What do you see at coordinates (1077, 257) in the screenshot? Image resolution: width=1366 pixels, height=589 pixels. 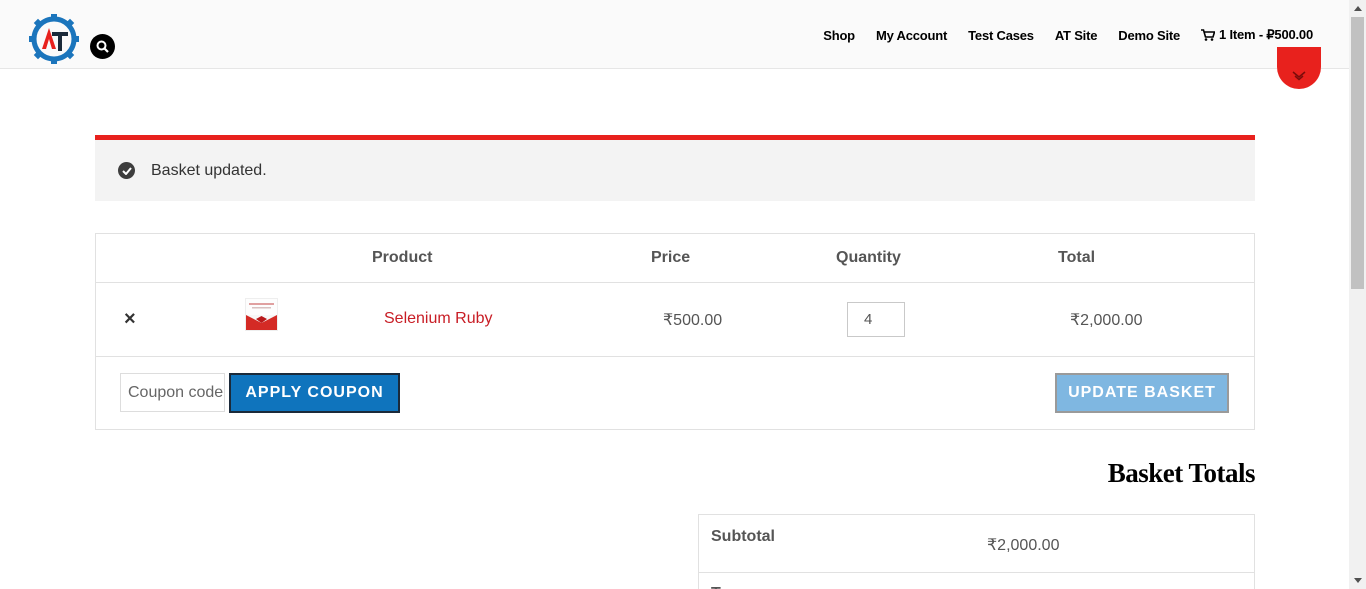 I see `column-header-total: Total` at bounding box center [1077, 257].